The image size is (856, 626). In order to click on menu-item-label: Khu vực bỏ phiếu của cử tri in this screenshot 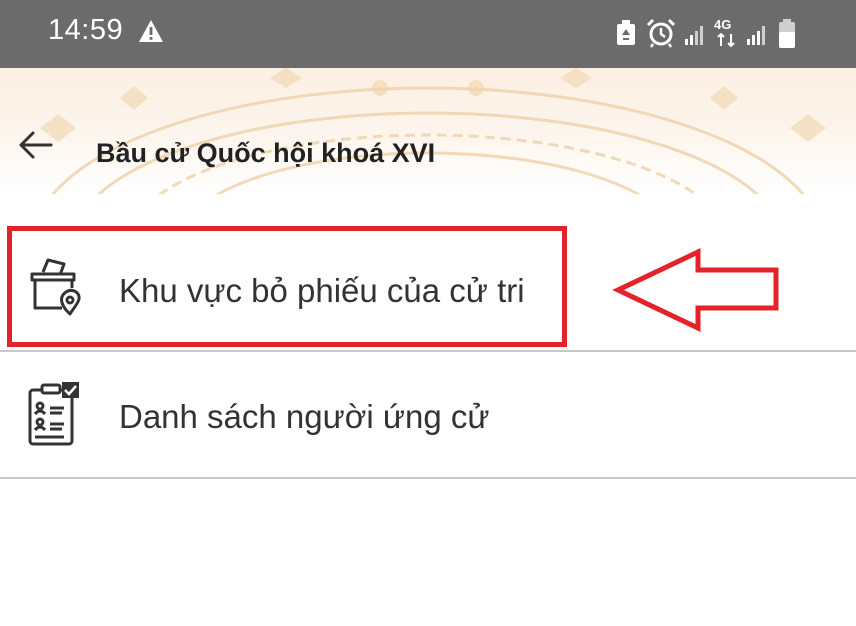, I will do `click(322, 290)`.